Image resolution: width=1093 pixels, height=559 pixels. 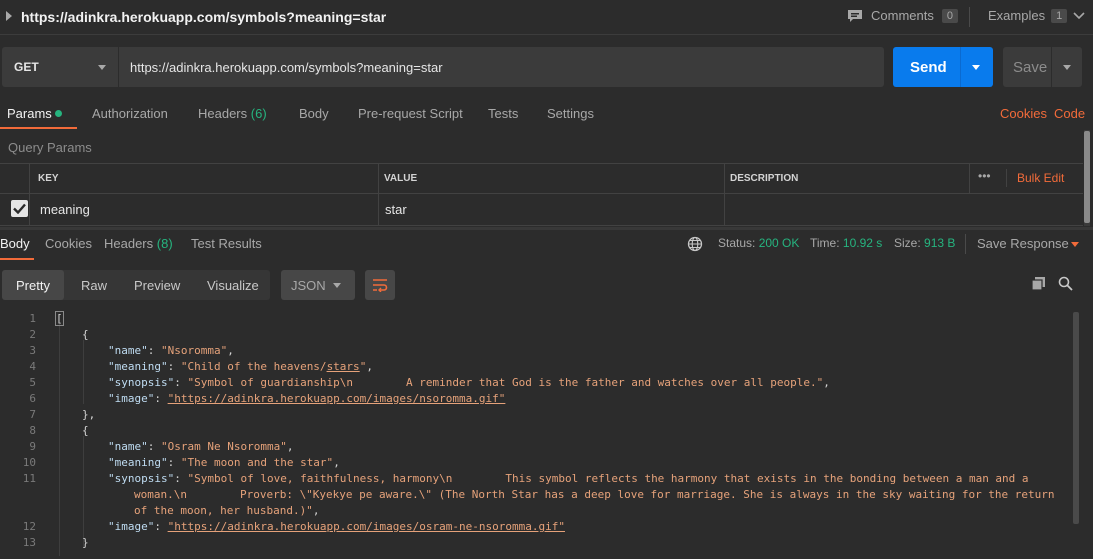 I want to click on code-line: "name": "Osram Ne Nsoromma",, so click(x=201, y=446).